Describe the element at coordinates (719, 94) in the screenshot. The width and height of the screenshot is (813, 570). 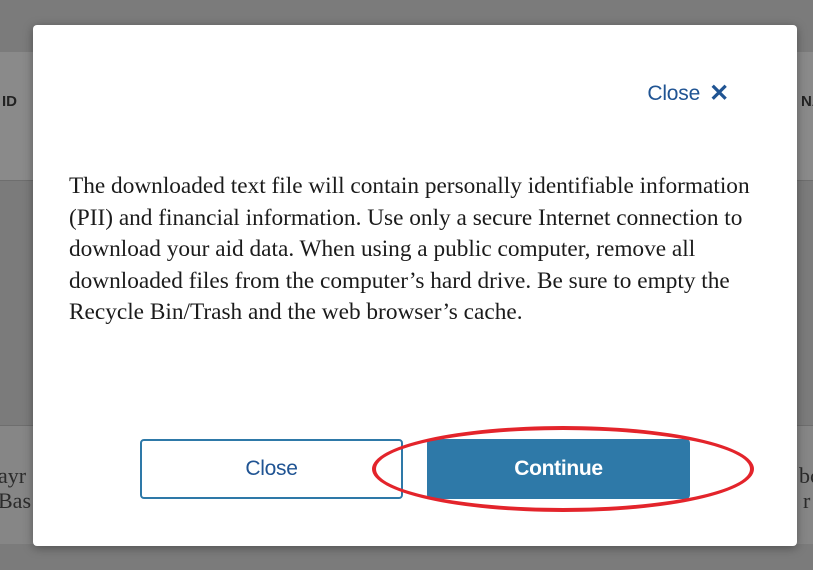
I see `close-icon: ✕` at that location.